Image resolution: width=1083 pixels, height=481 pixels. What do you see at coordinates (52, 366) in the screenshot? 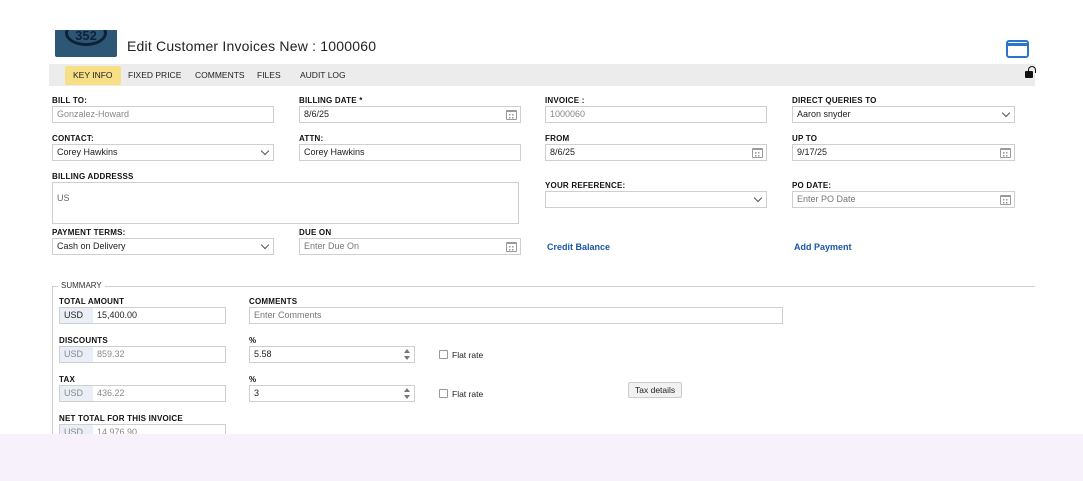
I see `summary-border` at bounding box center [52, 366].